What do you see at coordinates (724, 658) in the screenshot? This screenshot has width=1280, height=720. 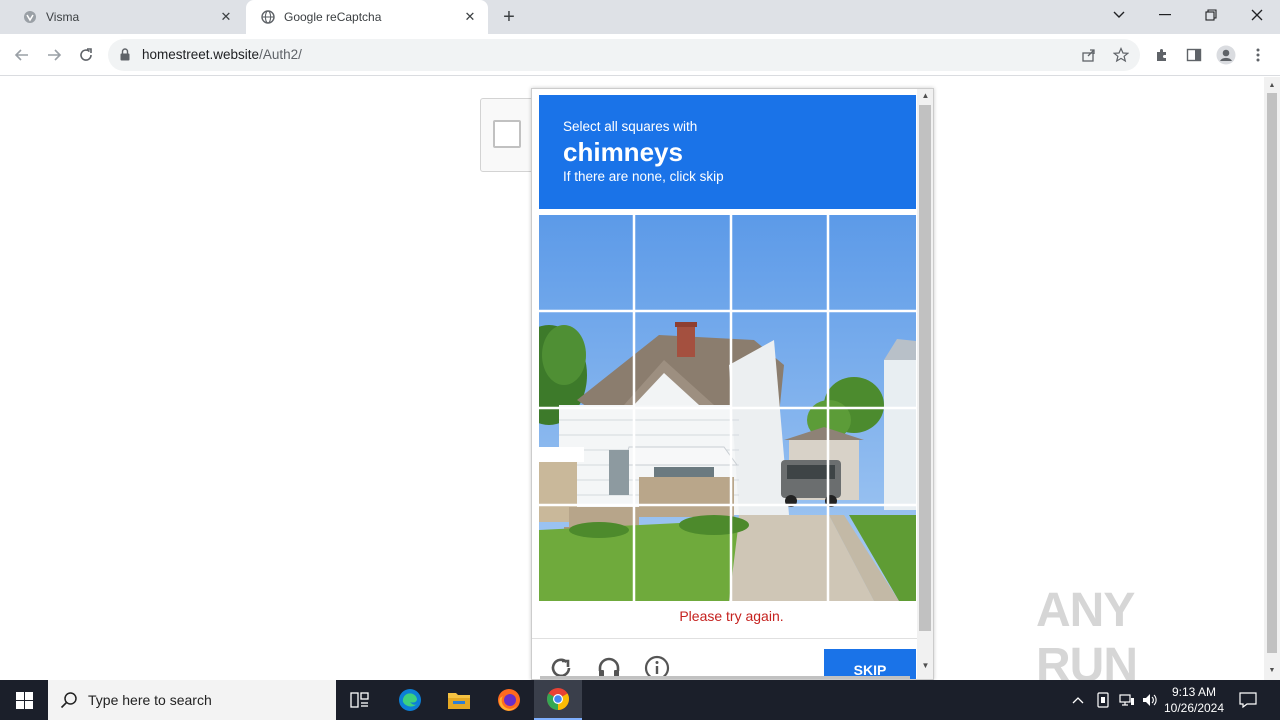 I see `challenge-footer: SKIP` at bounding box center [724, 658].